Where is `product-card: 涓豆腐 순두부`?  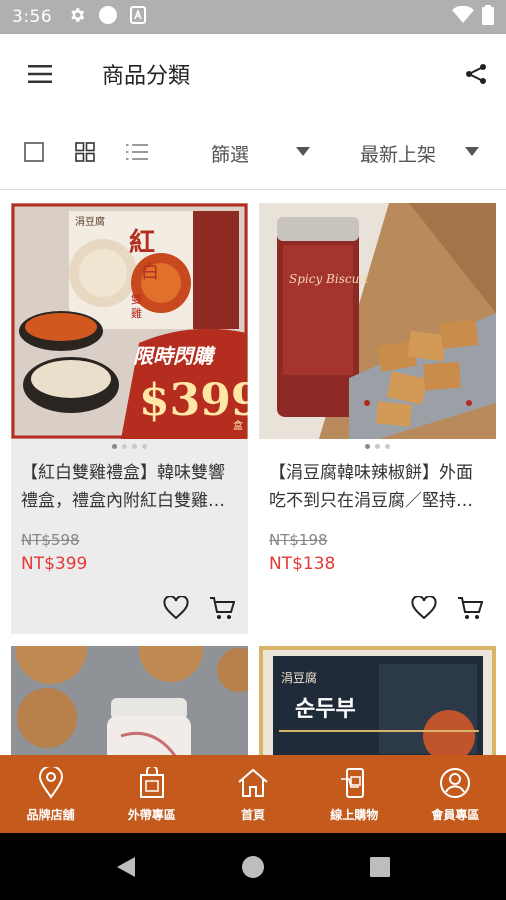
product-card: 涓豆腐 순두부 is located at coordinates (377, 700).